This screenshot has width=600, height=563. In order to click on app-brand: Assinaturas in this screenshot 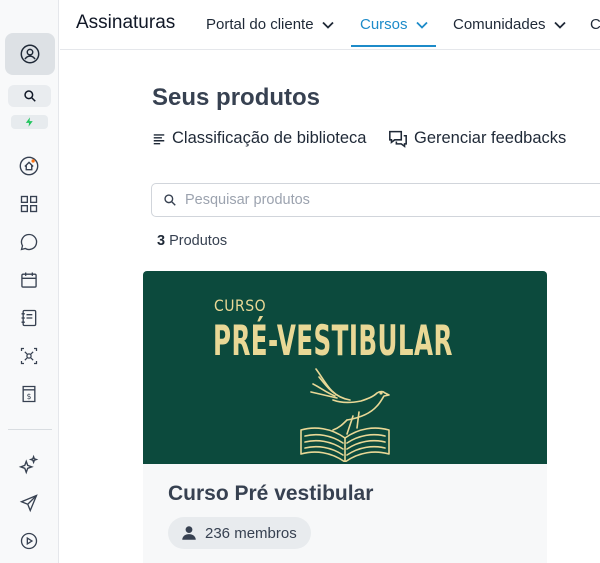, I will do `click(125, 23)`.